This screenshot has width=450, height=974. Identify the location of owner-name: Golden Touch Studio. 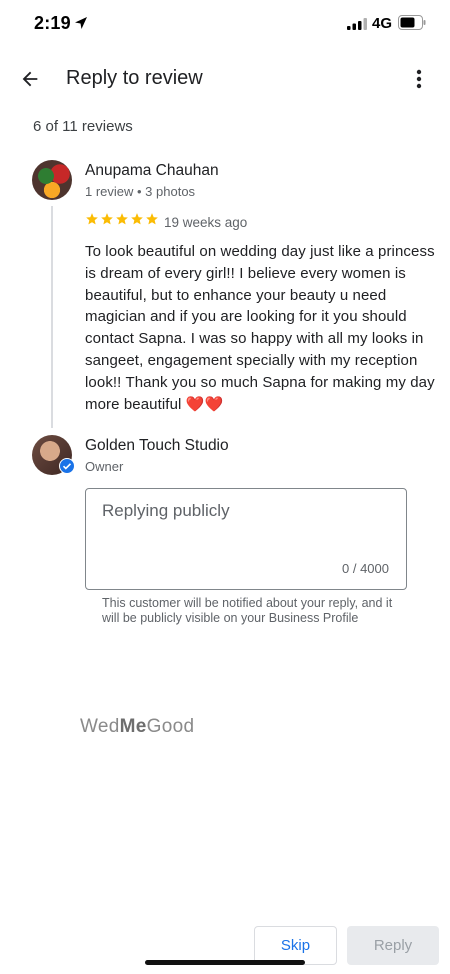
(157, 445).